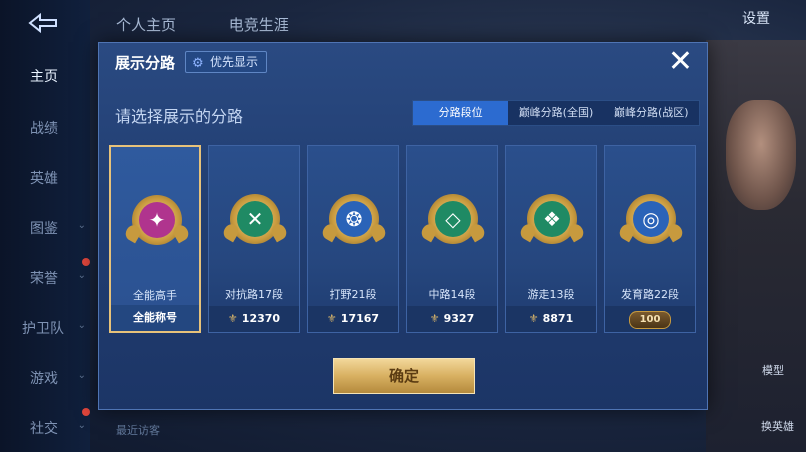  I want to click on lane-card-label: 对抗路17段, so click(254, 294).